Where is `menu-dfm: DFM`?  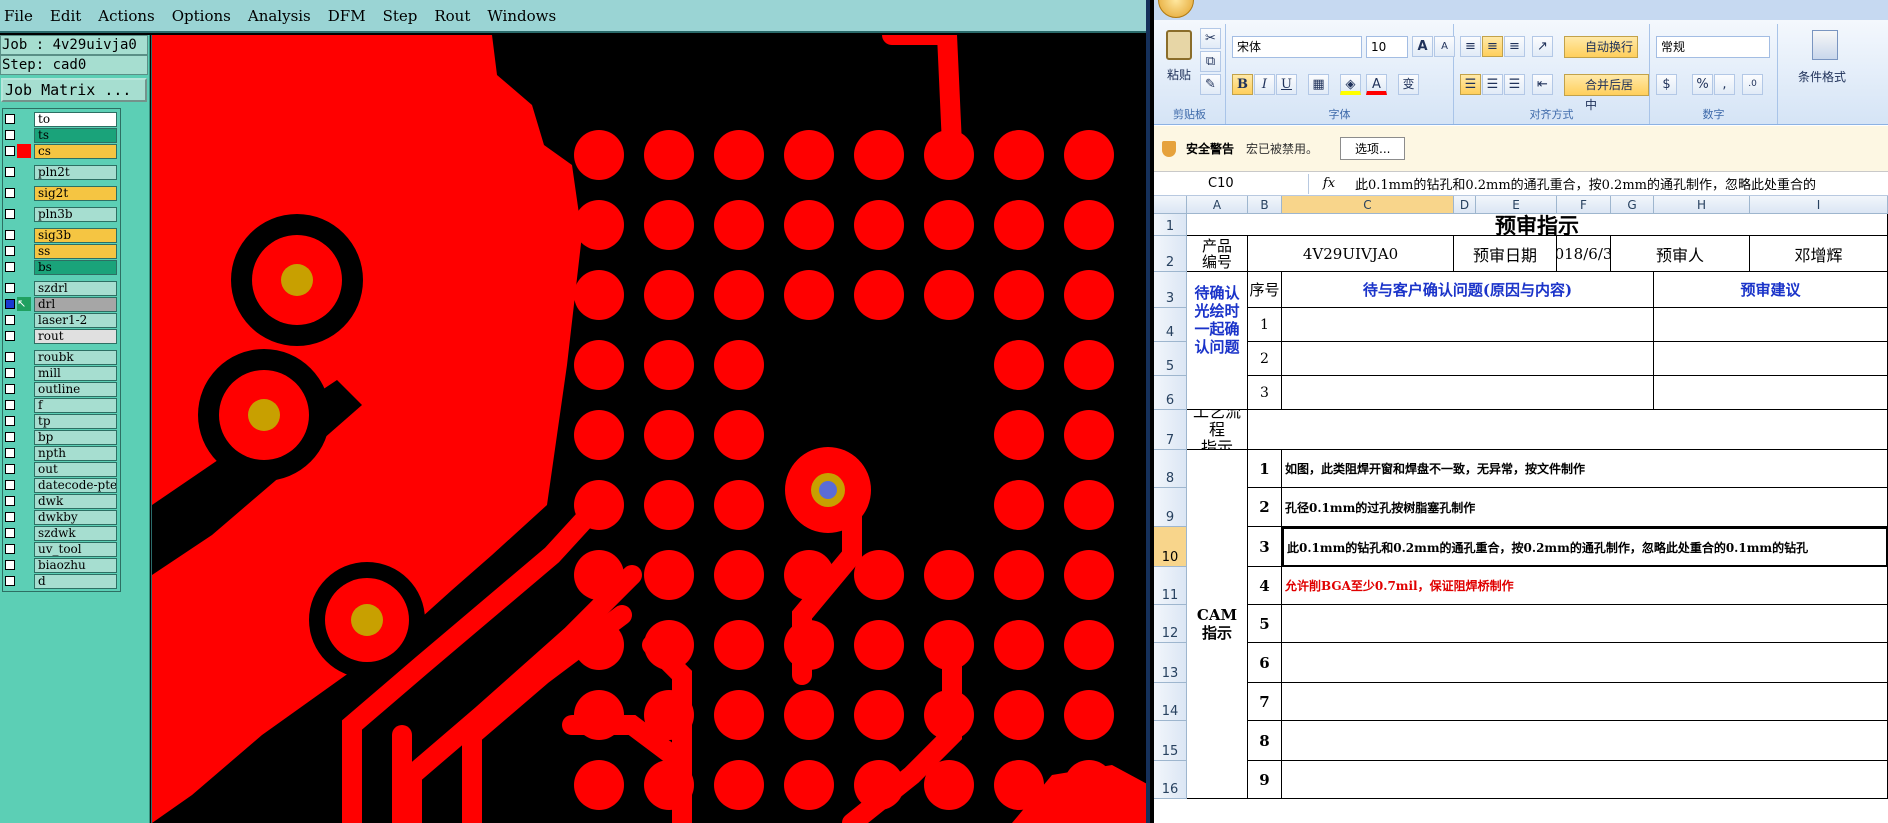 menu-dfm: DFM is located at coordinates (347, 16).